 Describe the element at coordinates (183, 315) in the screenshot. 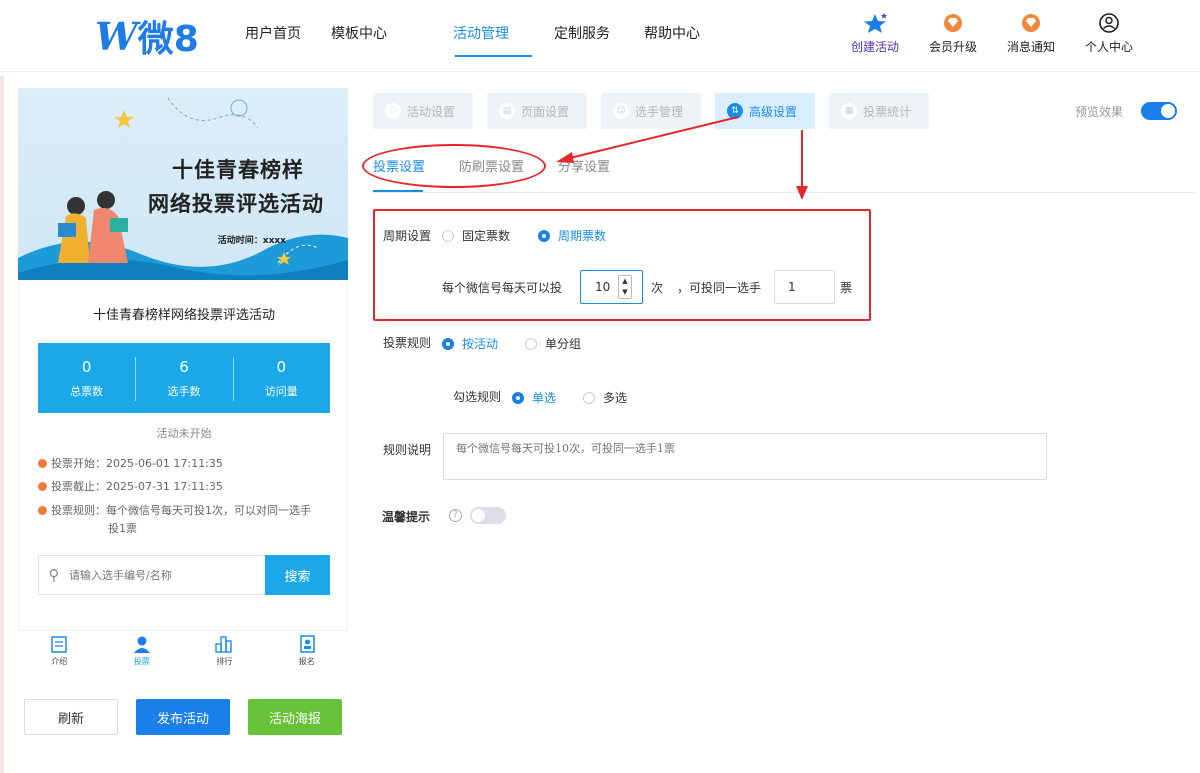

I see `activity-title: 十佳青春榜样网络投票评选活动` at that location.